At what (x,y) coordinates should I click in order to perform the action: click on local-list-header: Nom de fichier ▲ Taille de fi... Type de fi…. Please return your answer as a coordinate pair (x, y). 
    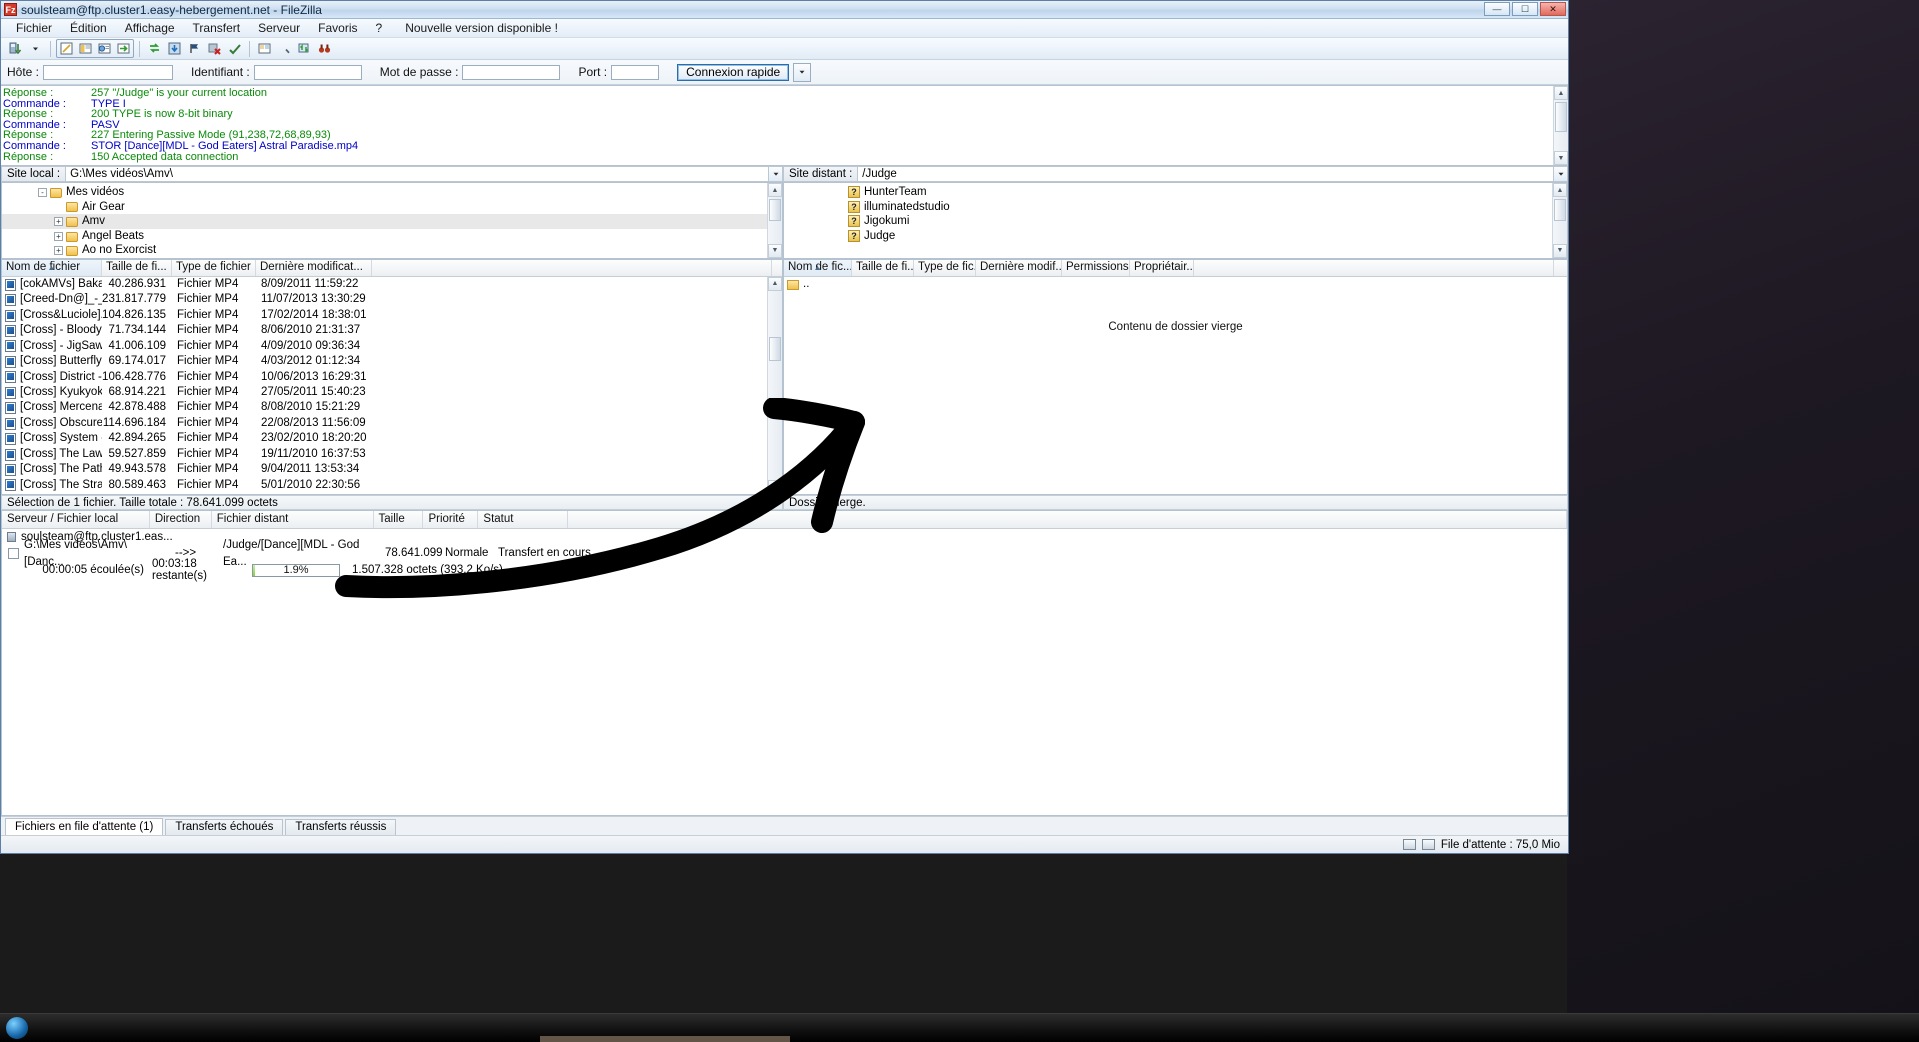
    Looking at the image, I should click on (392, 268).